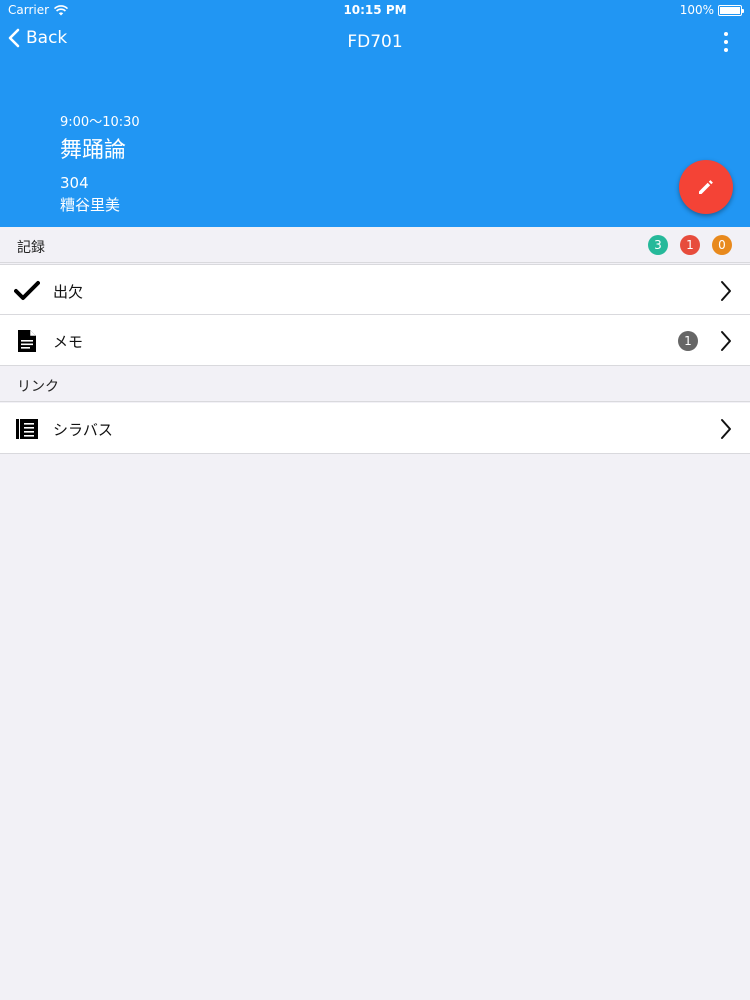 Image resolution: width=750 pixels, height=1000 pixels. Describe the element at coordinates (375, 428) in the screenshot. I see `list-item-syllabus: シラバス` at that location.